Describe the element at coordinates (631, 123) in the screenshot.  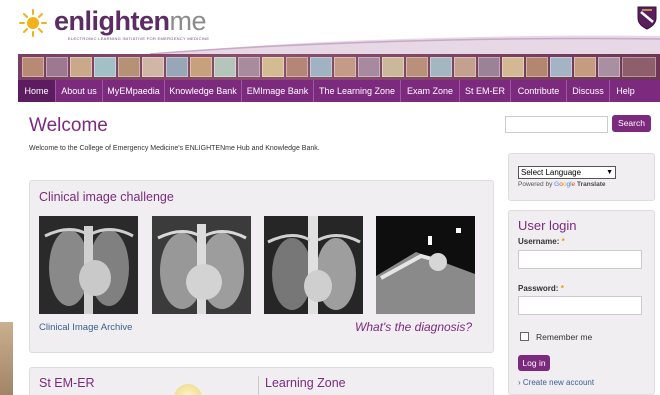
I see `search-button: Search` at that location.